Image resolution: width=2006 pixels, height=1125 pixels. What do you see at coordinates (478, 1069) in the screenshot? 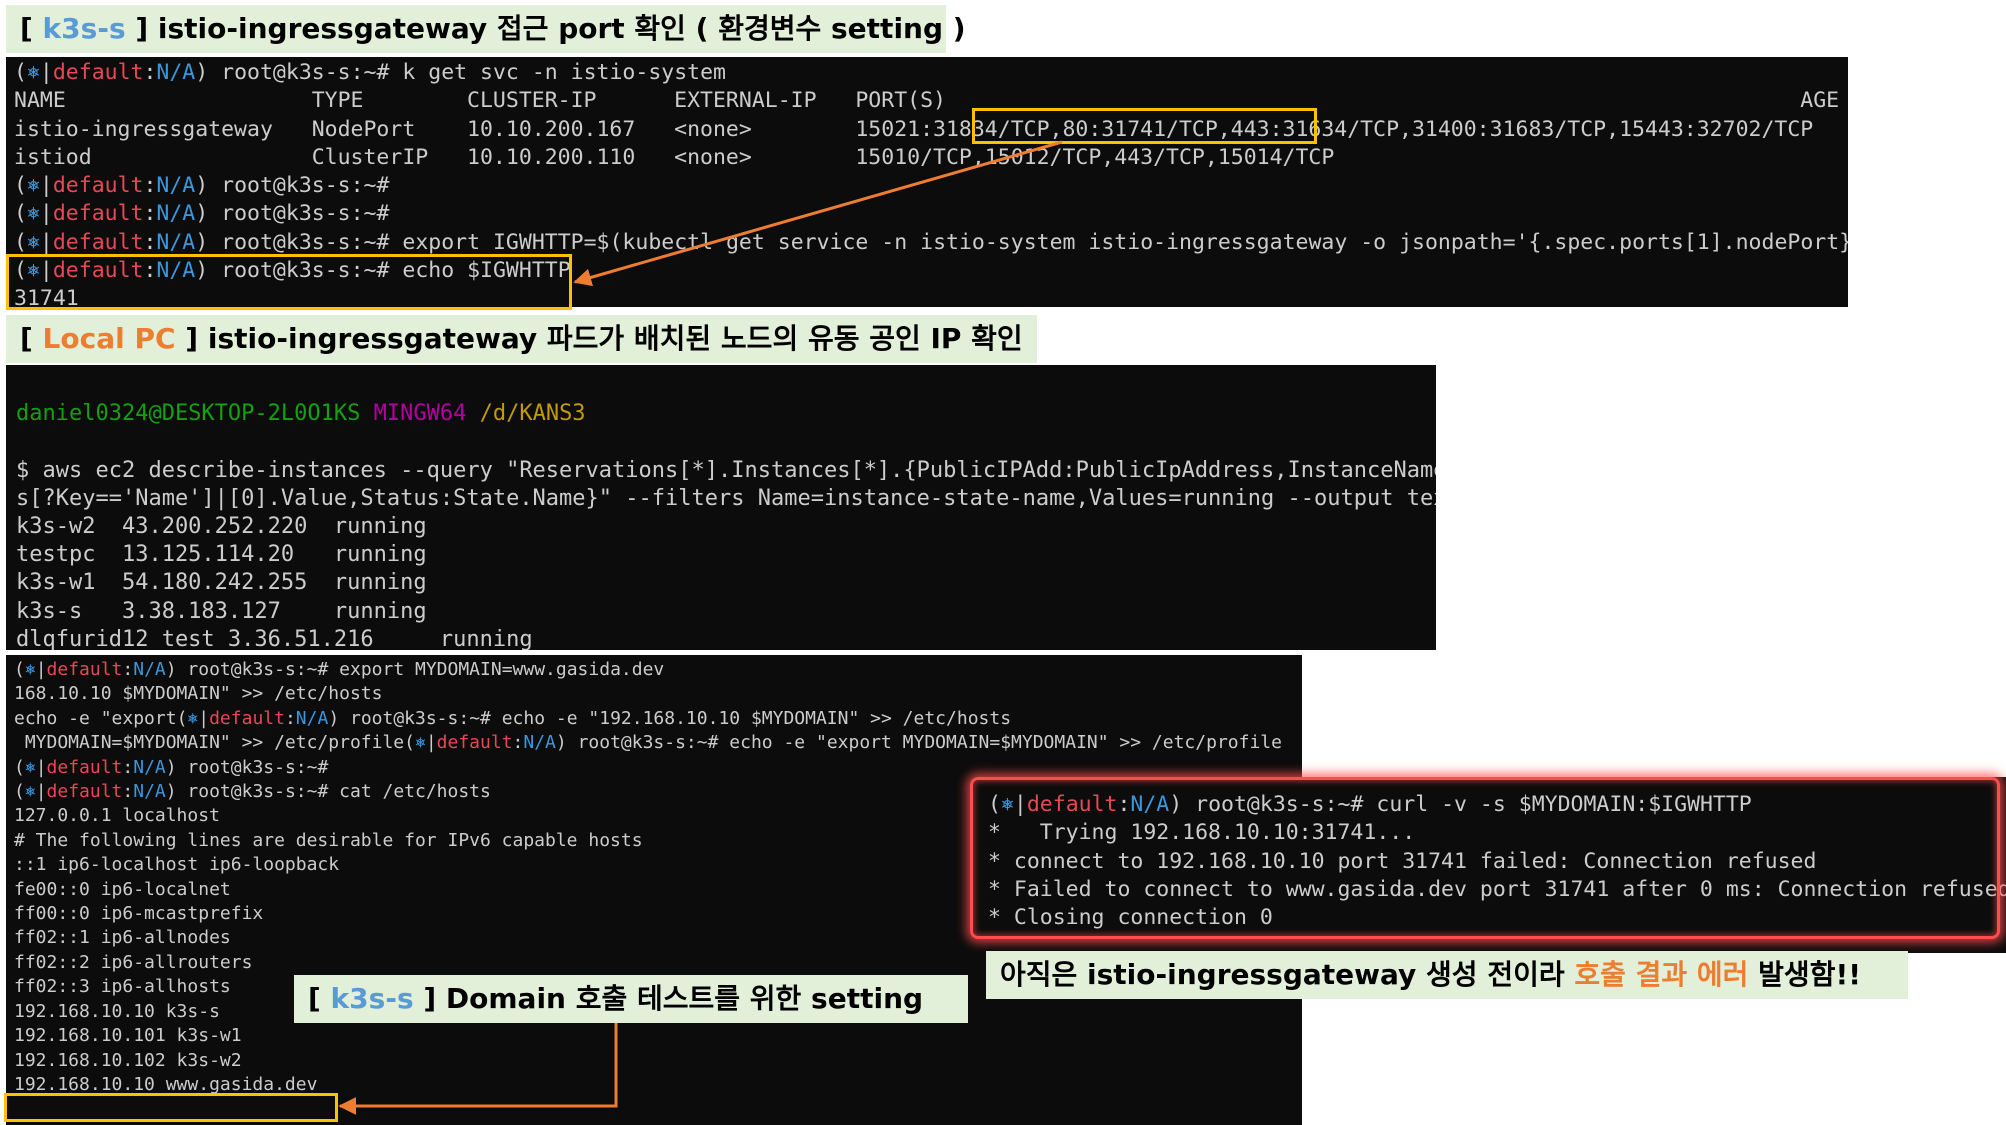
I see `arrow-setting-to-hosts` at bounding box center [478, 1069].